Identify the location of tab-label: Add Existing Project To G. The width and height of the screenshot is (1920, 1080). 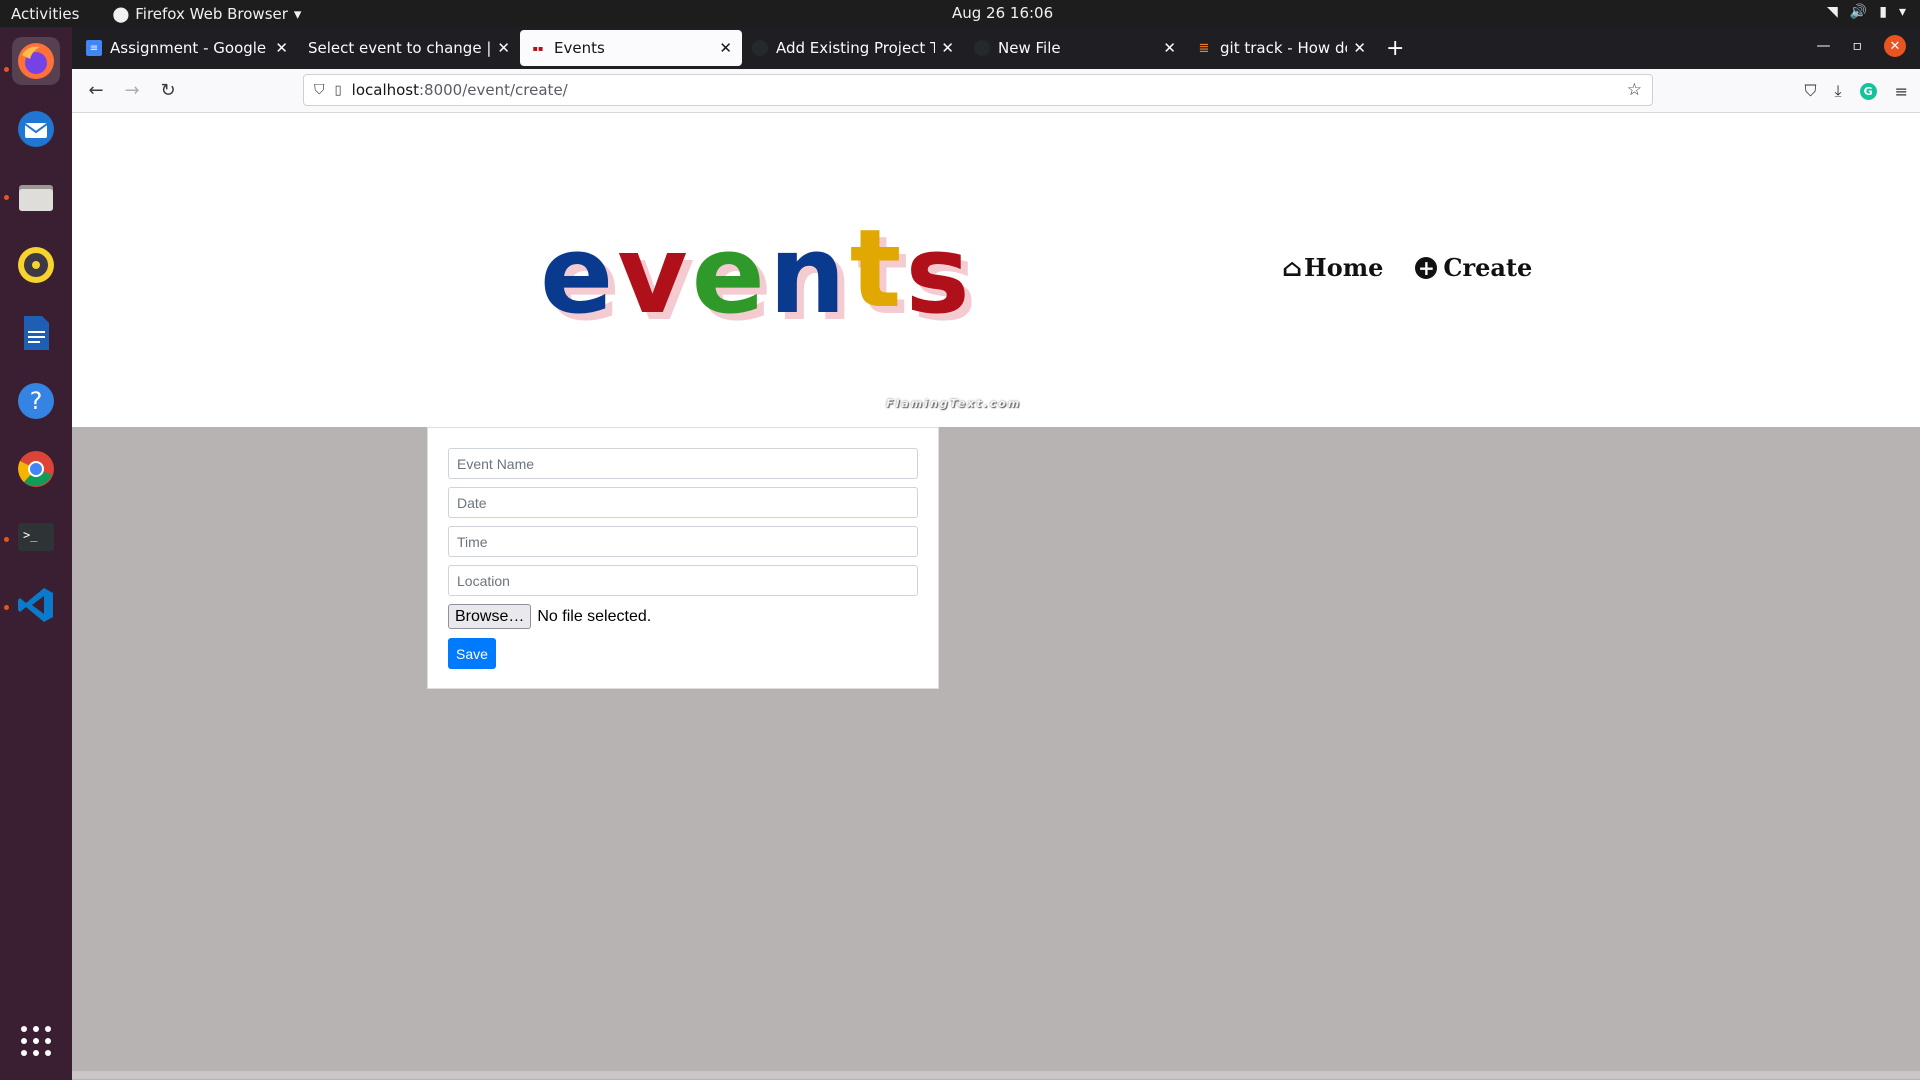
(856, 48).